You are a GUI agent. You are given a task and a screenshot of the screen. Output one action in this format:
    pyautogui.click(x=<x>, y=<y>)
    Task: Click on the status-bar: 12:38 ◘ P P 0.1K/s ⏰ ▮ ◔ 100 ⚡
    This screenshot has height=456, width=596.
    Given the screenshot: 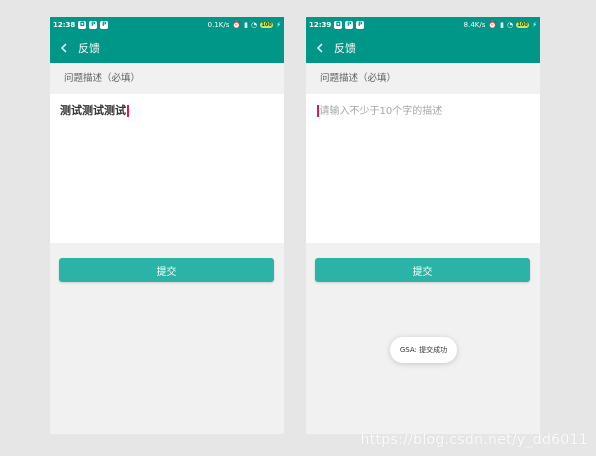 What is the action you would take?
    pyautogui.click(x=167, y=24)
    